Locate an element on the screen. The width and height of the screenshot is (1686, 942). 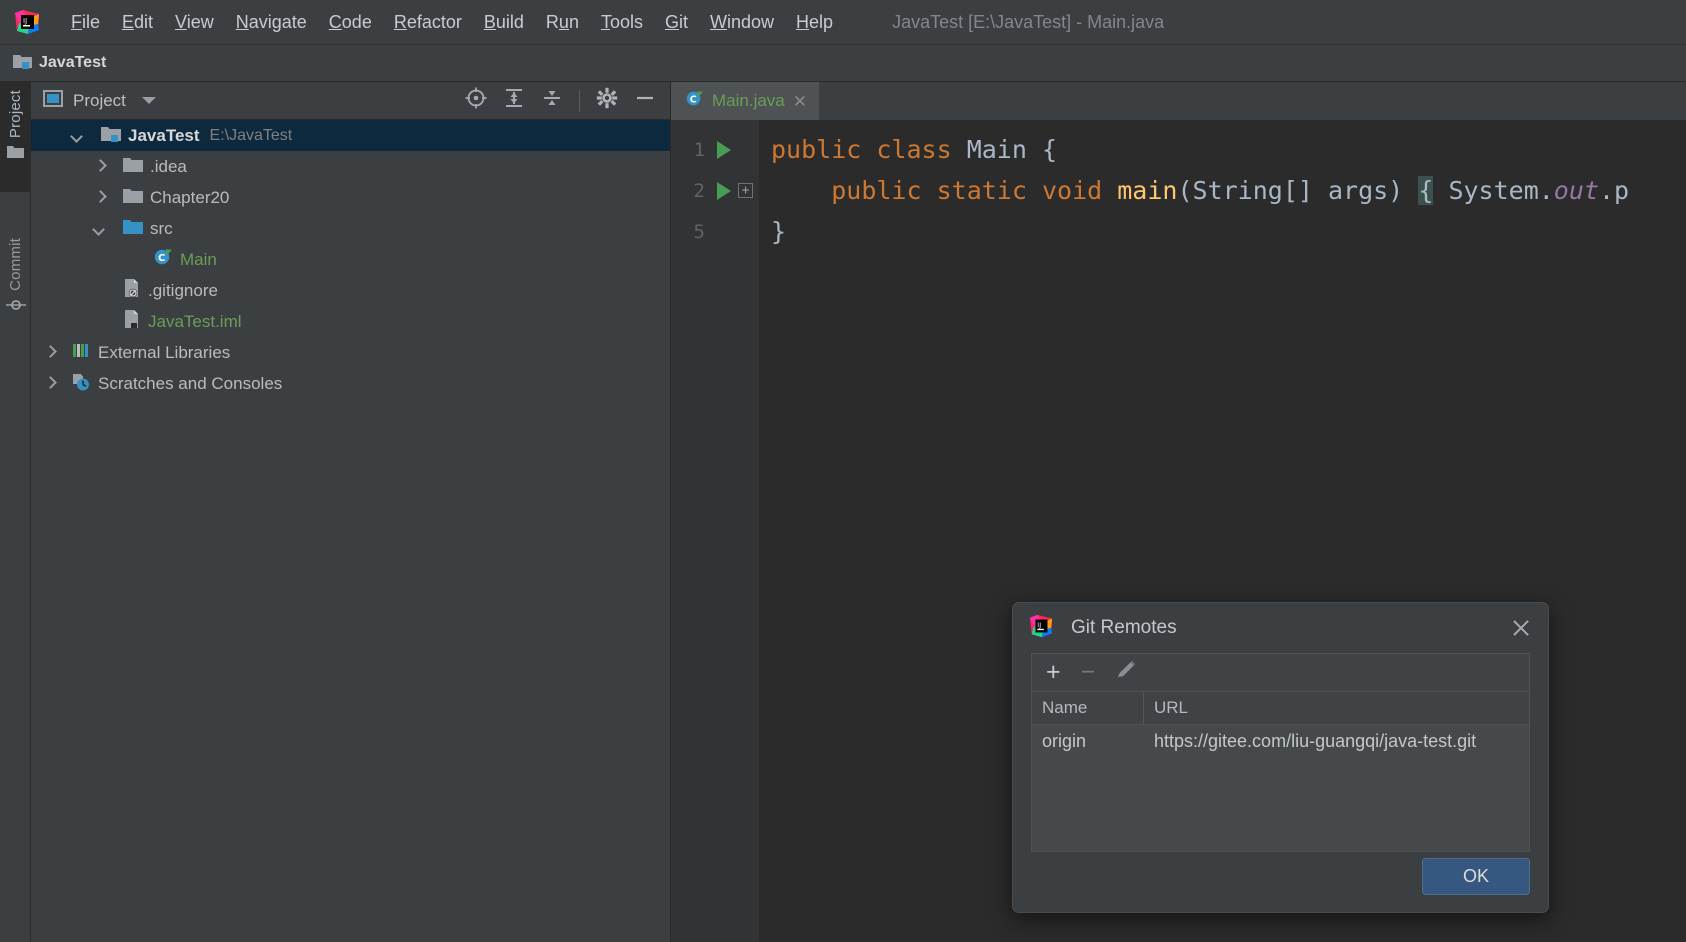
toolbar-divider is located at coordinates (579, 100).